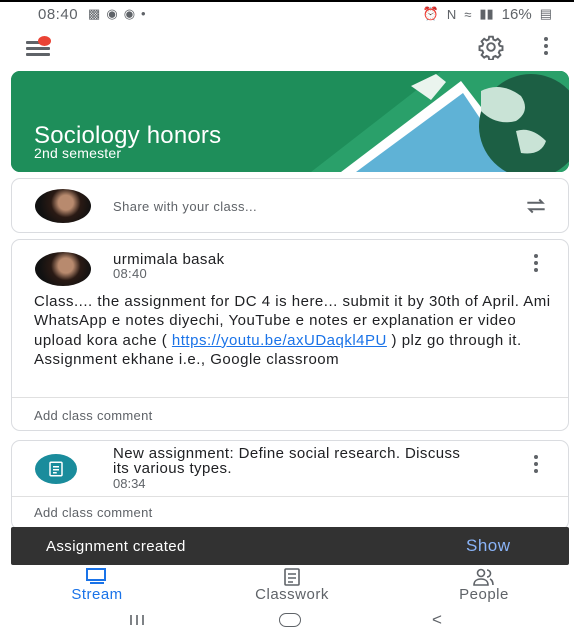 This screenshot has width=574, height=630. I want to click on class-subtitle: 2nd semester, so click(78, 153).